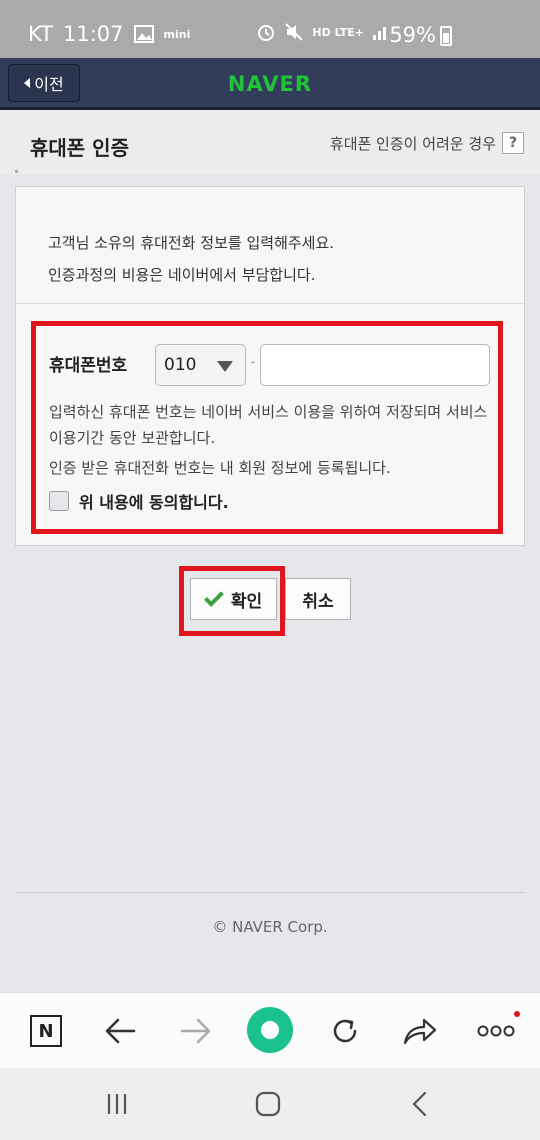 Image resolution: width=540 pixels, height=1140 pixels. I want to click on confirm-button: 확인, so click(233, 599).